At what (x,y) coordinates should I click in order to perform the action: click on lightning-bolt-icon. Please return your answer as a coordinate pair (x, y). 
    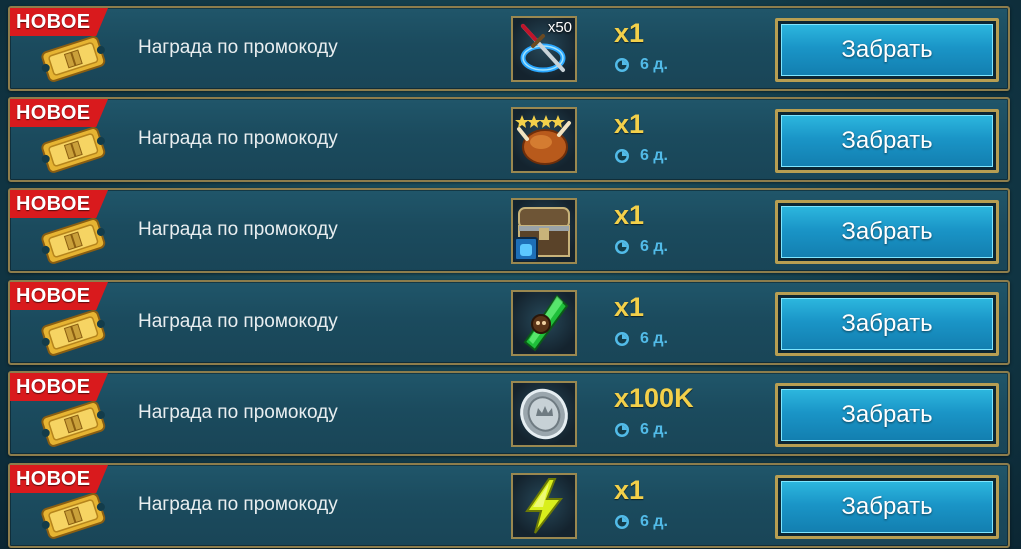
    Looking at the image, I should click on (544, 506).